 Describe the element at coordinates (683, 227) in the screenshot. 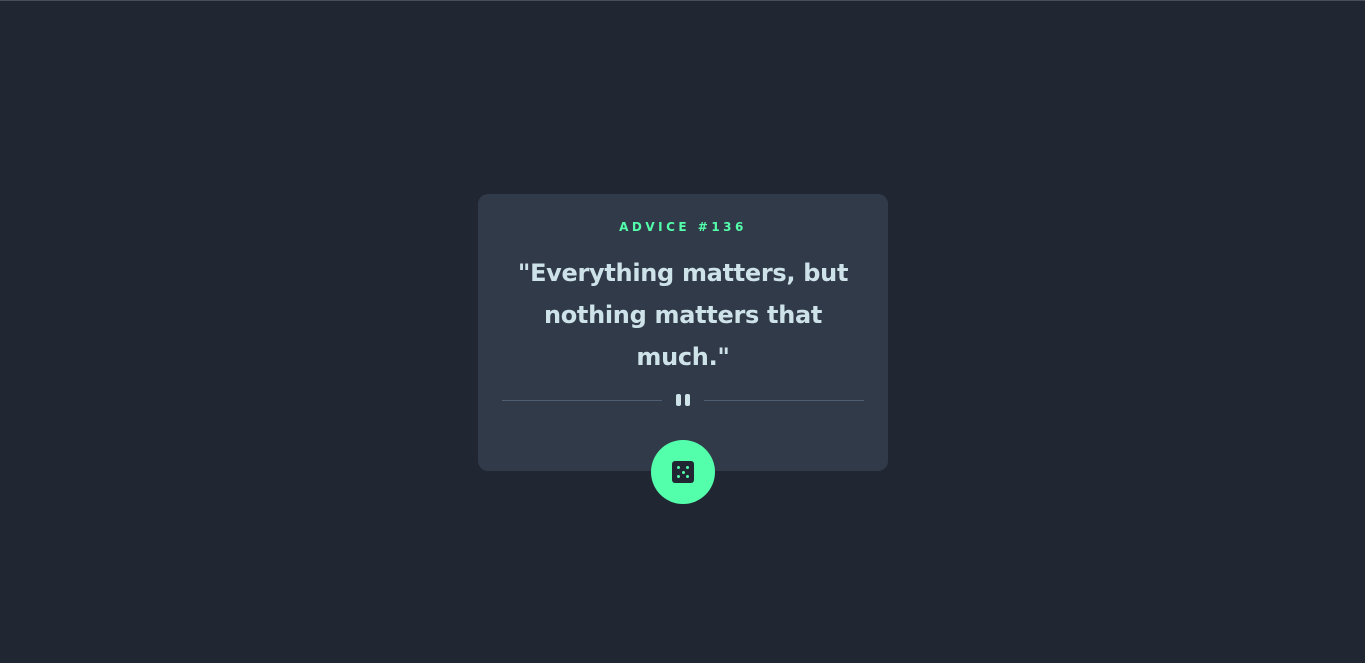

I see `advice-id-label: ADVICE #136` at that location.